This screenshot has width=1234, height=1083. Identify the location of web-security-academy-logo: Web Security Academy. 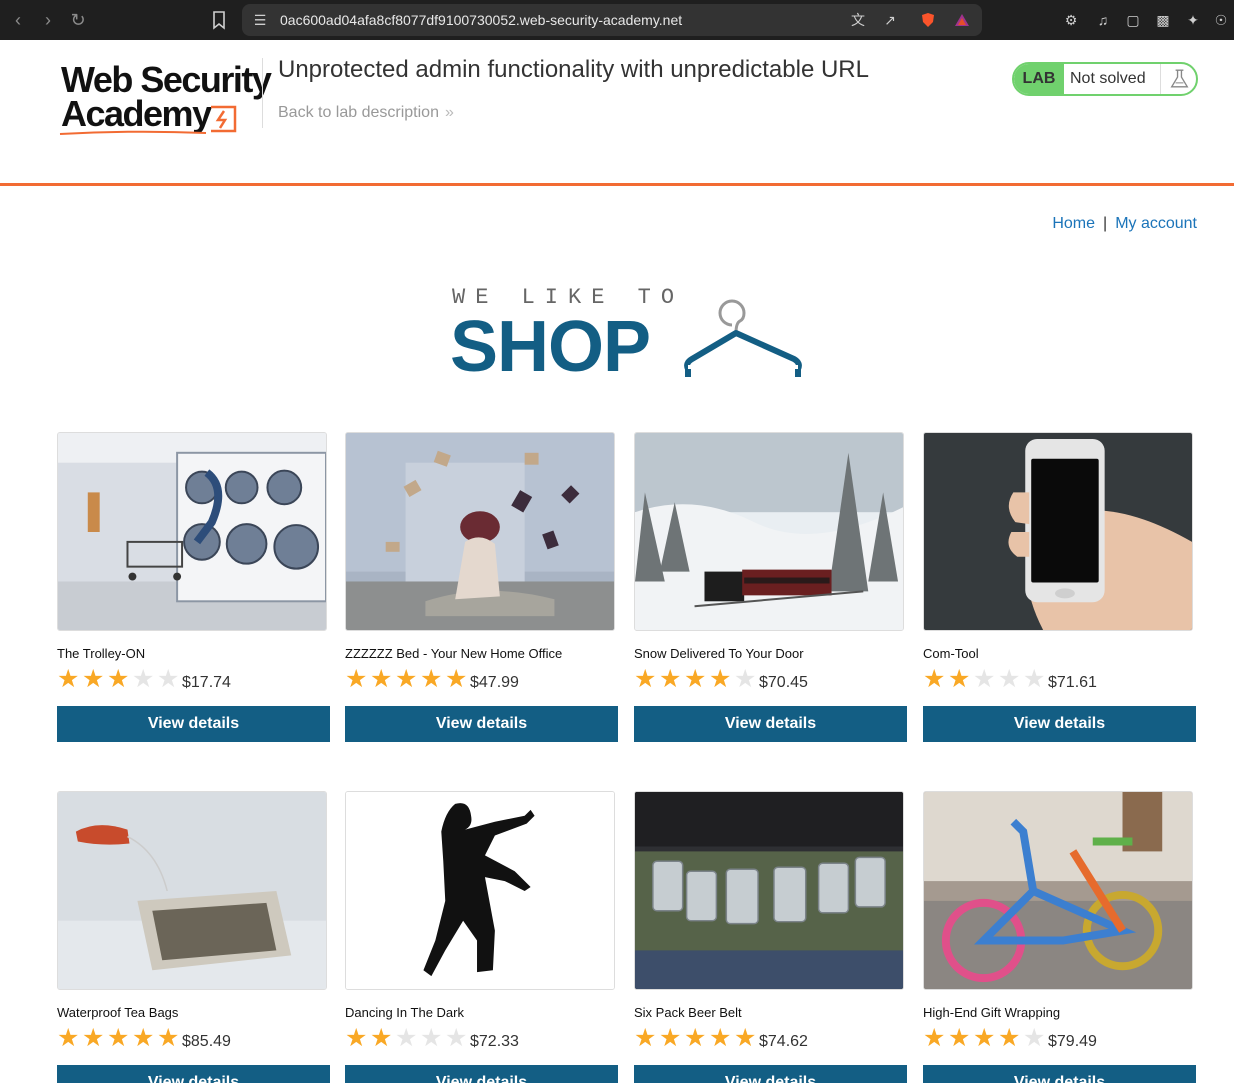
(165, 100).